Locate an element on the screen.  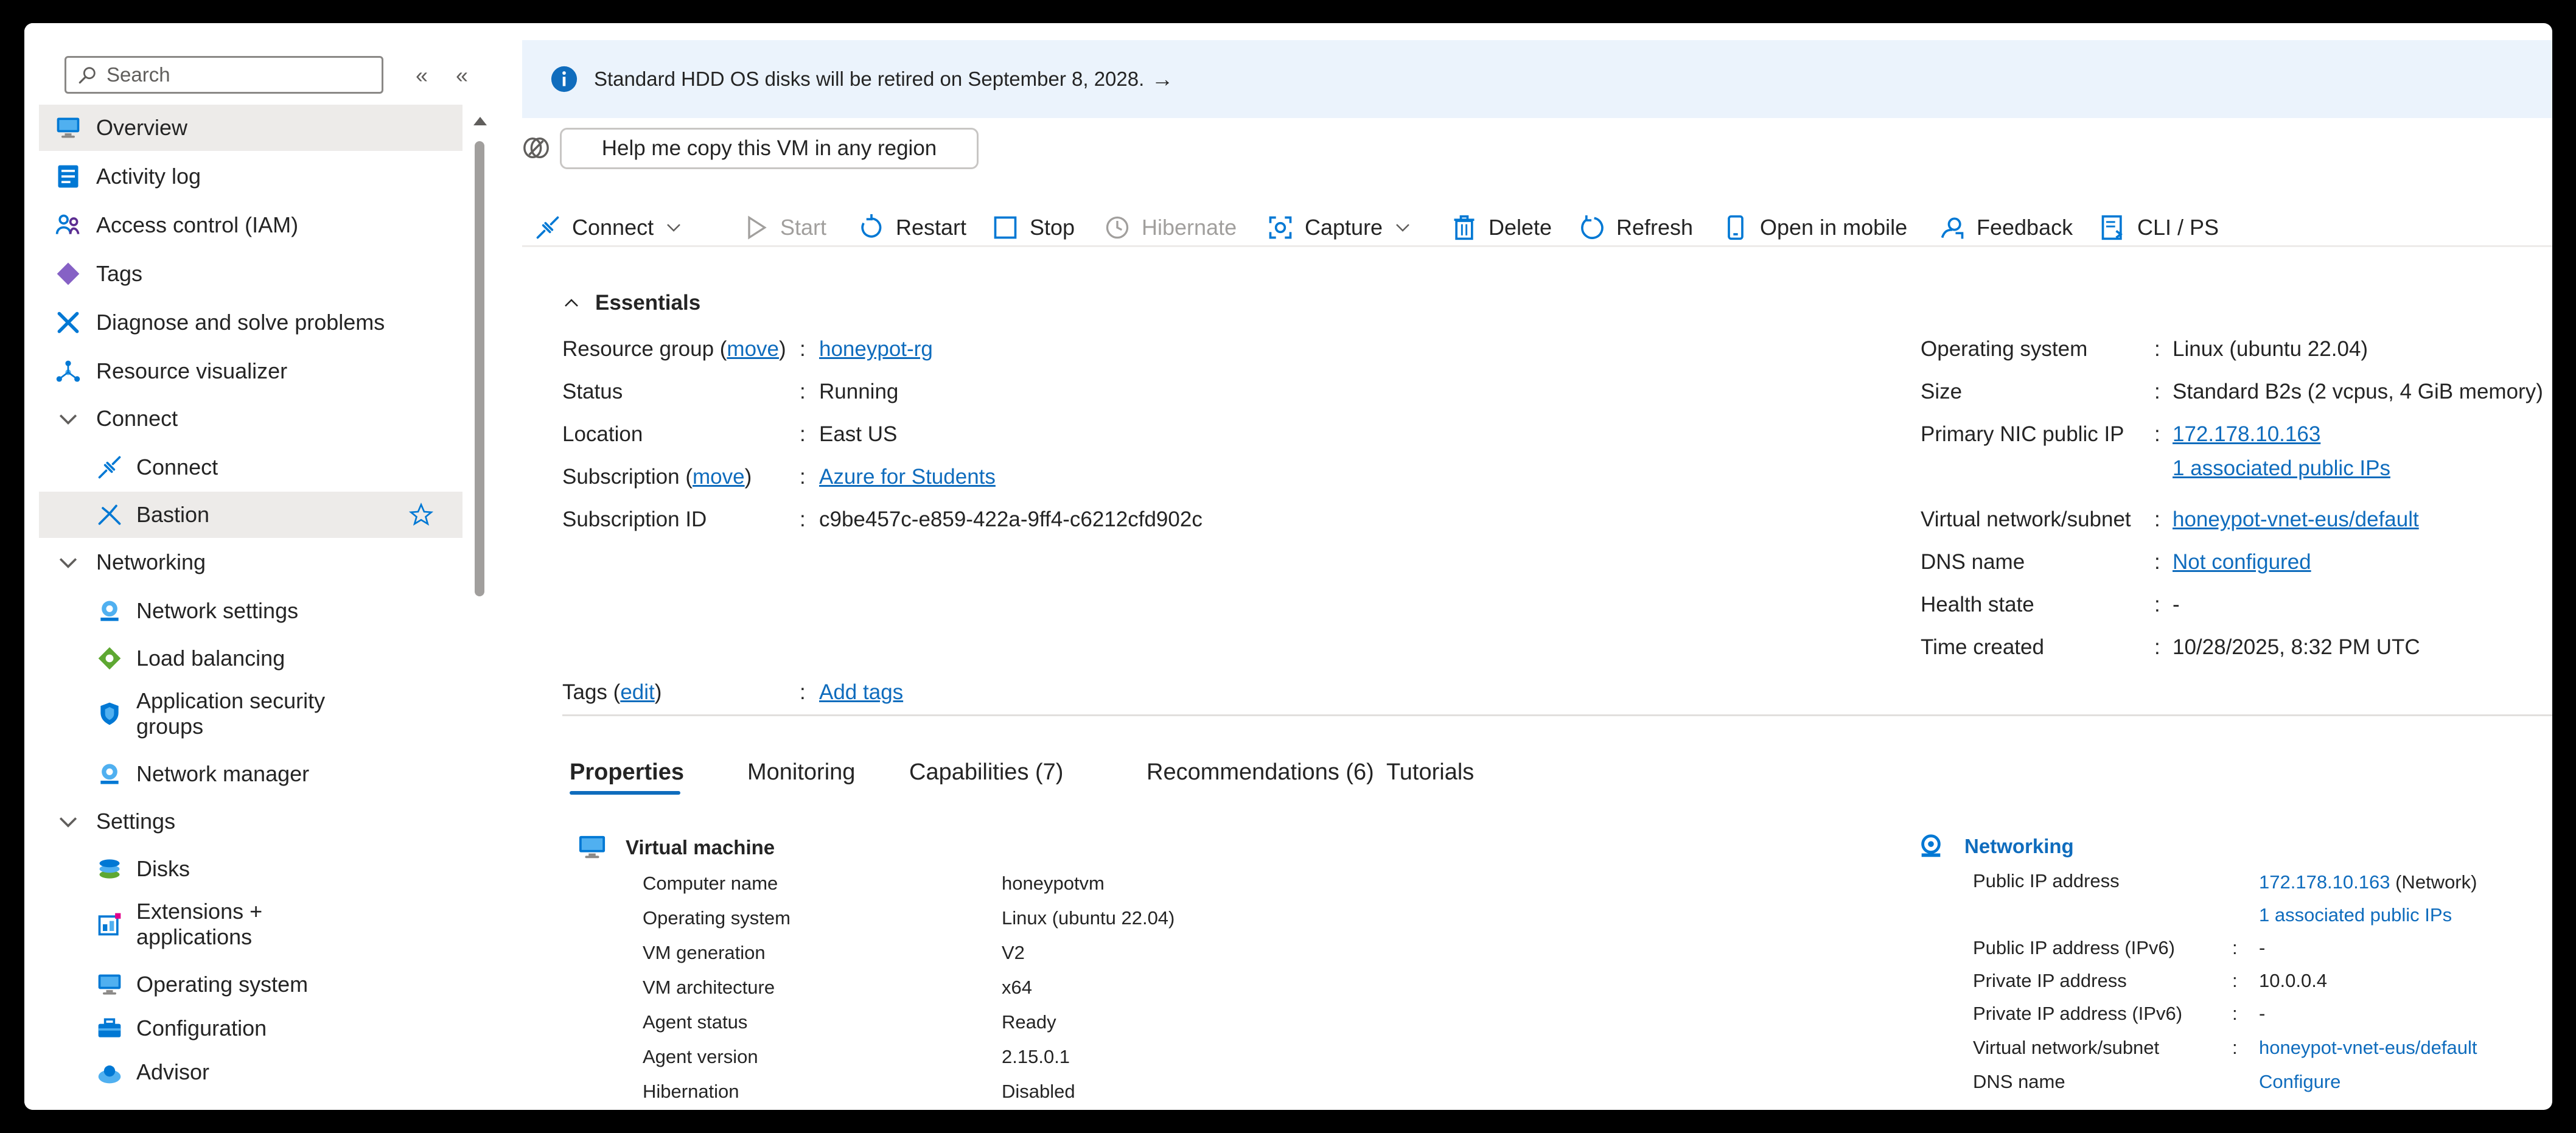
sidebar-group-settings: Settings is located at coordinates (250, 821).